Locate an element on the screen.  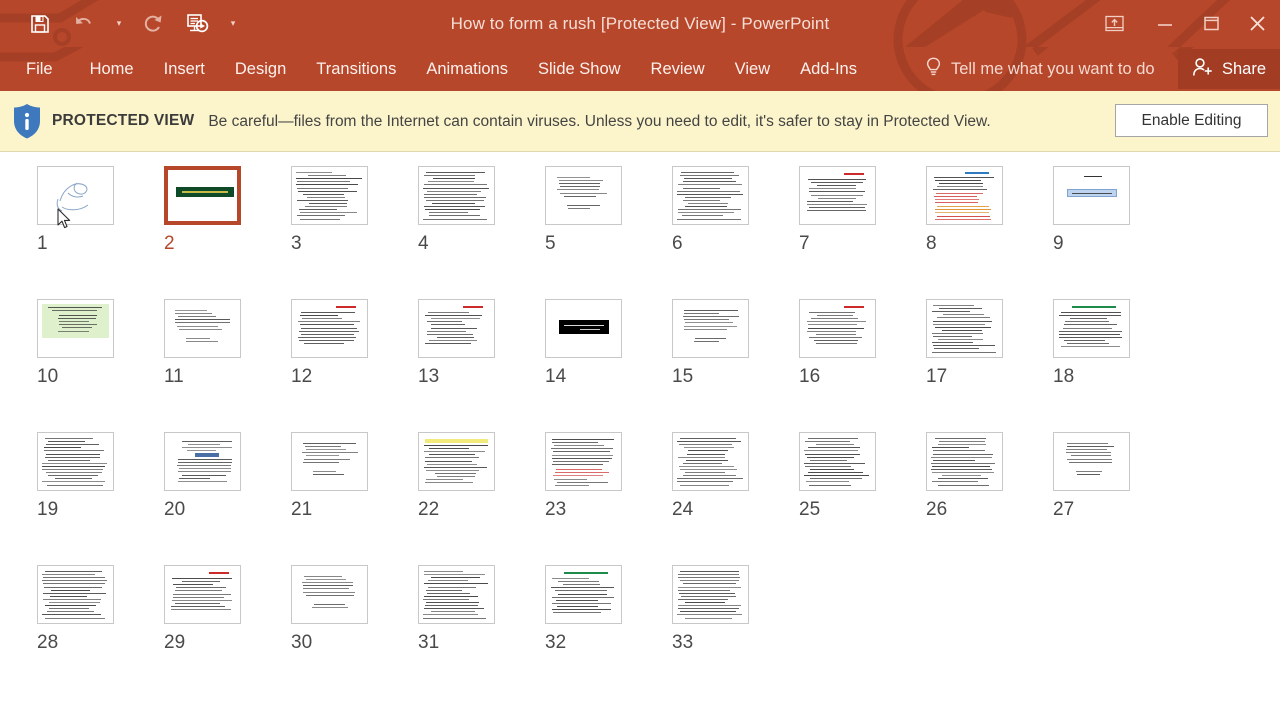
slide-thumbnail-11: 11 is located at coordinates (227, 365).